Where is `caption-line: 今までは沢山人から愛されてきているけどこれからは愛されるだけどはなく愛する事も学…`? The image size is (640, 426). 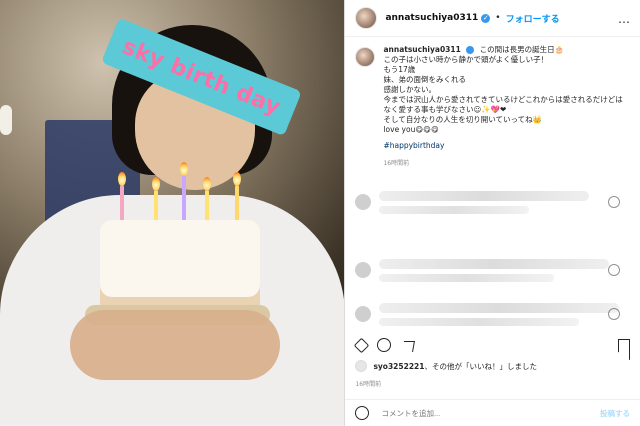 caption-line: 今までは沢山人から愛されてきているけどこれからは愛されるだけどはなく愛する事も学… is located at coordinates (503, 104).